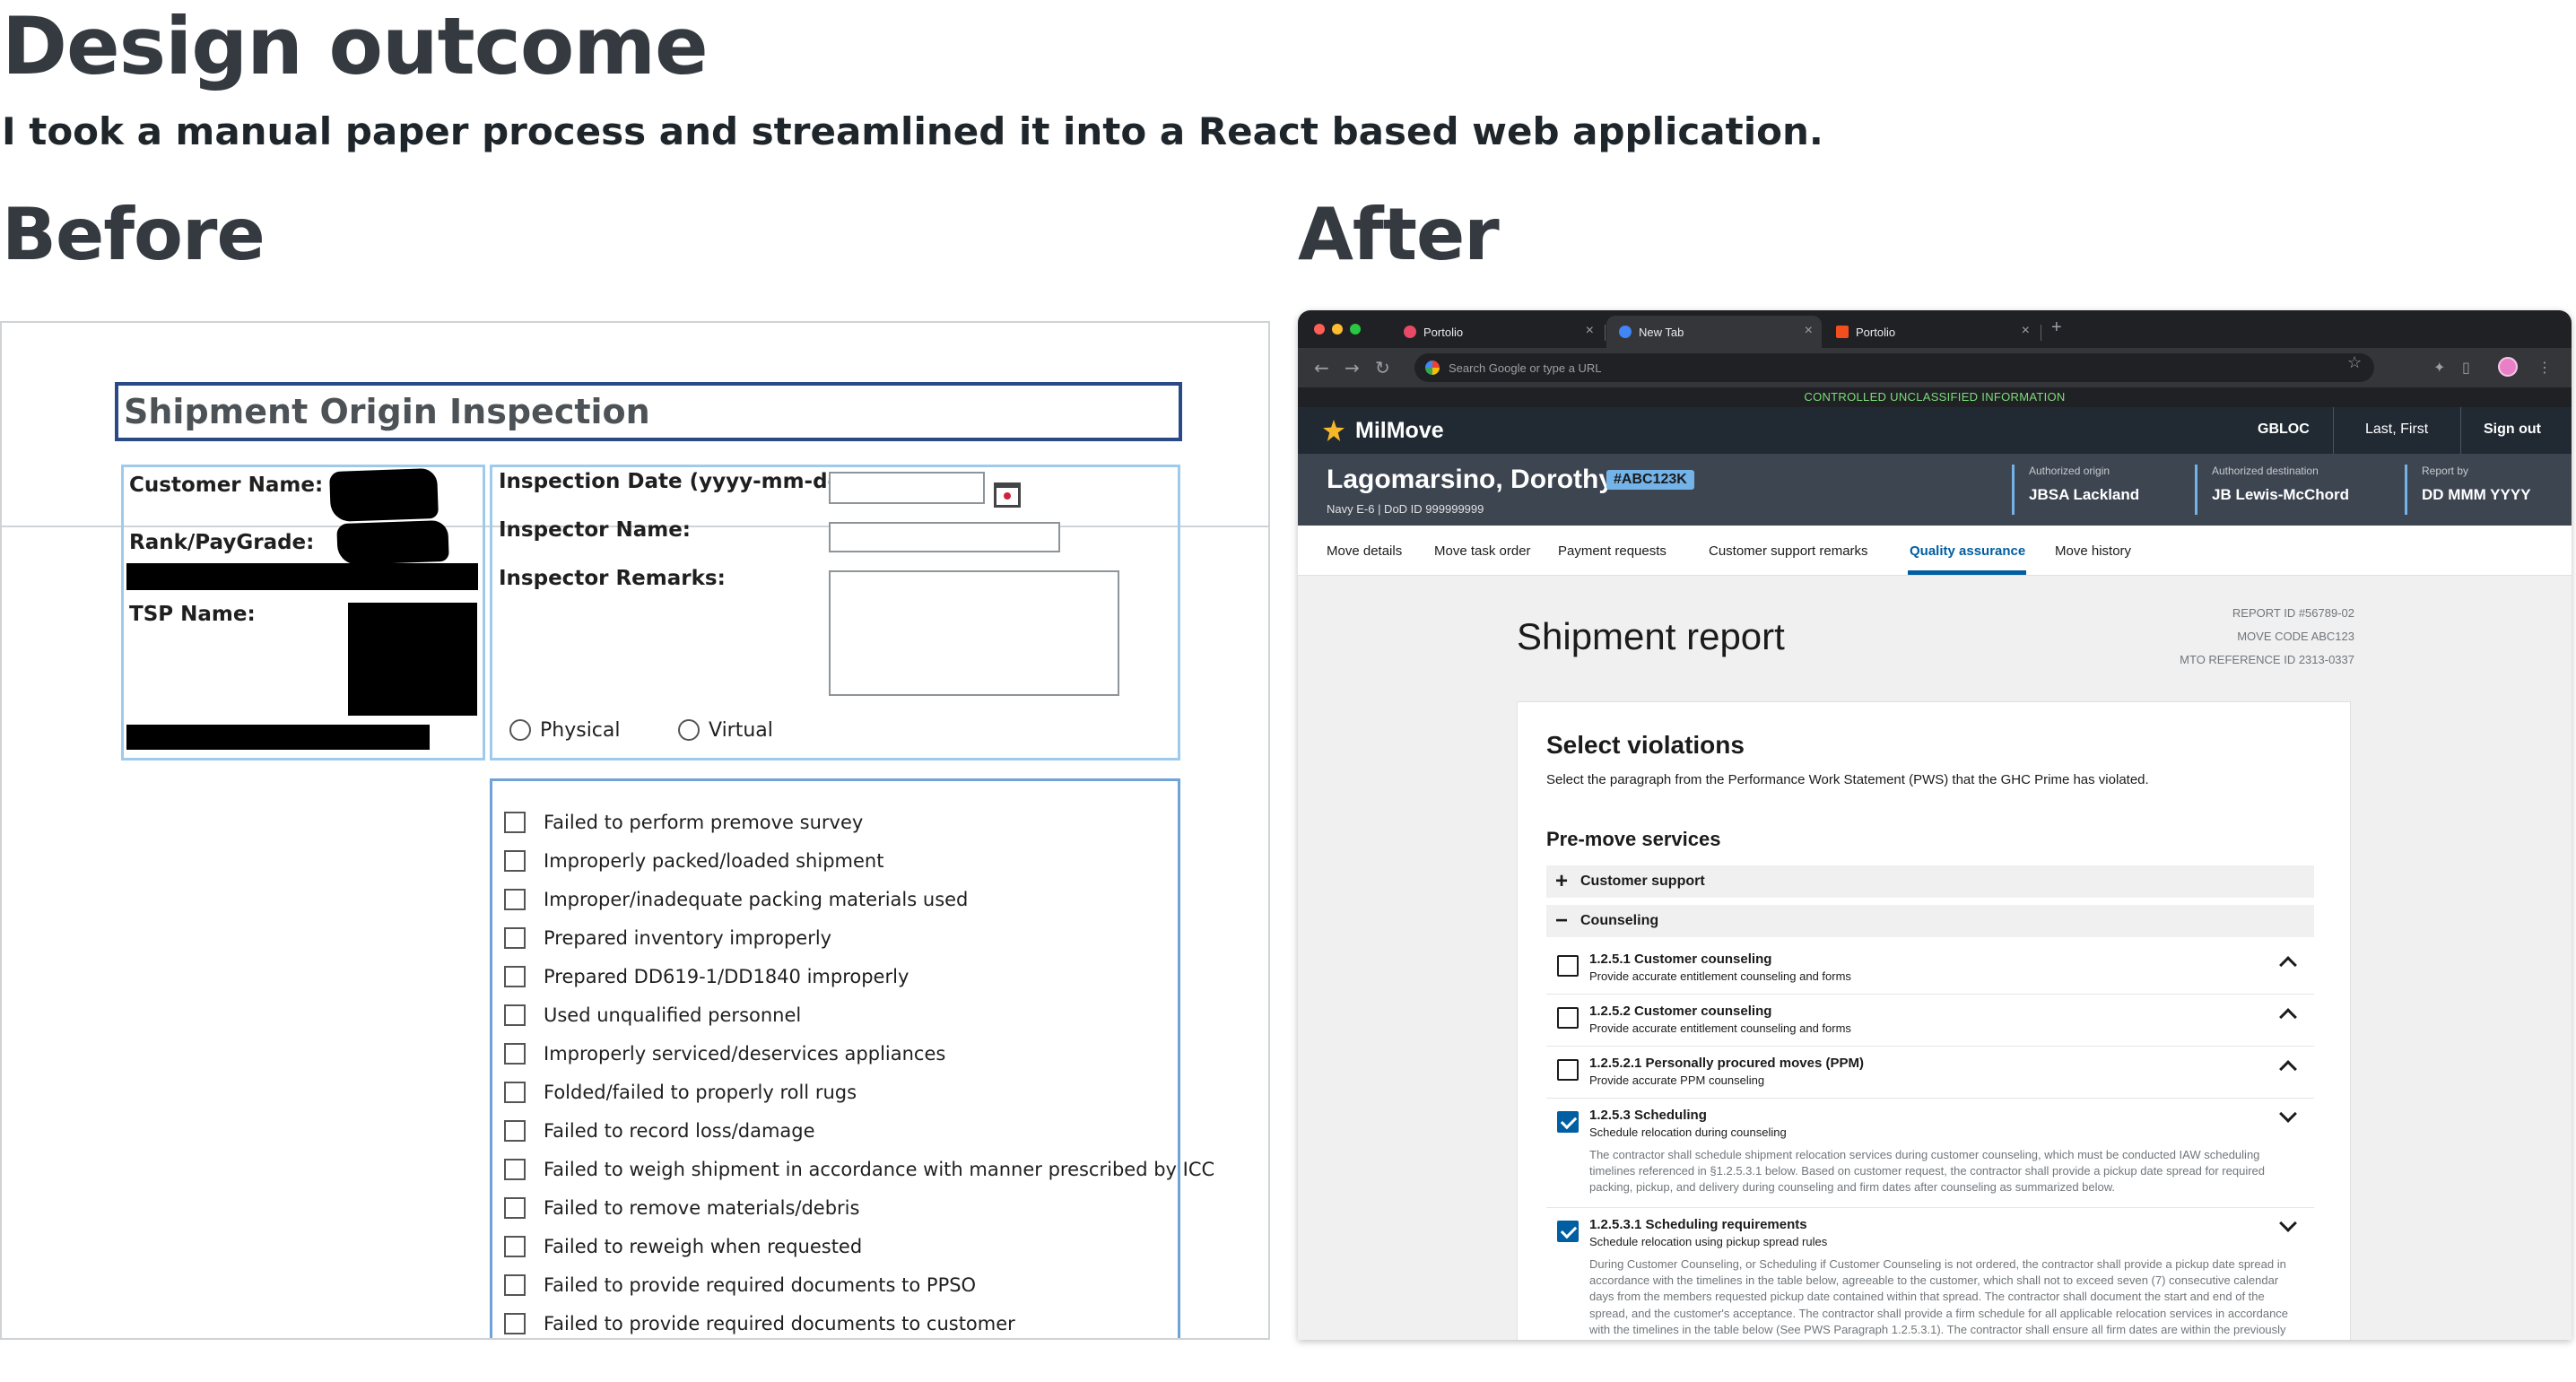  I want to click on checklist-label: Used unqualified personnel, so click(673, 1015).